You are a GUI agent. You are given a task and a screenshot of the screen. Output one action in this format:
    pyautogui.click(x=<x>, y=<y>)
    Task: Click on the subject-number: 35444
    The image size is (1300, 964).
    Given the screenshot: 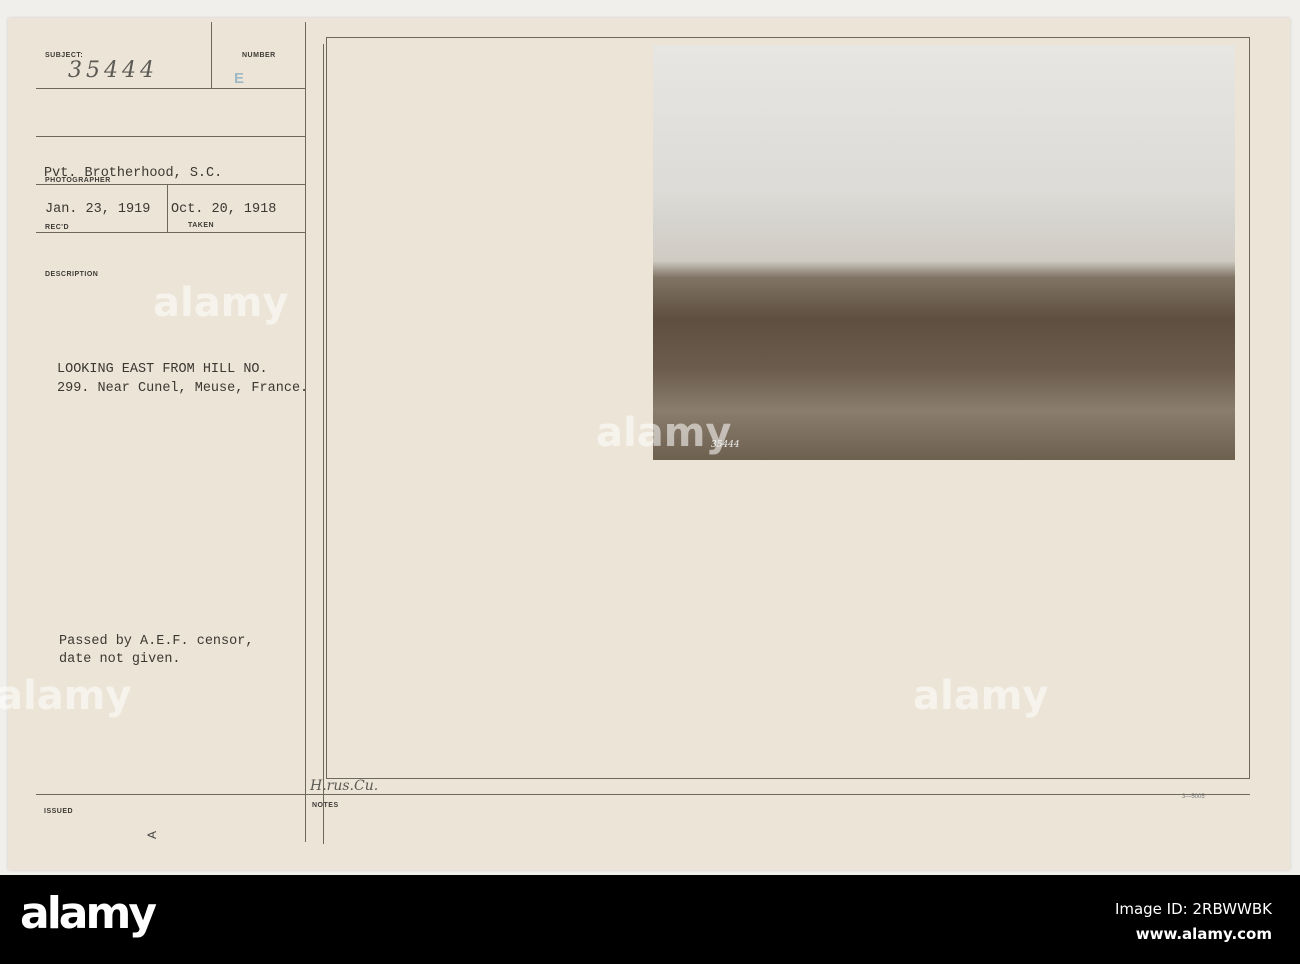 What is the action you would take?
    pyautogui.click(x=113, y=70)
    